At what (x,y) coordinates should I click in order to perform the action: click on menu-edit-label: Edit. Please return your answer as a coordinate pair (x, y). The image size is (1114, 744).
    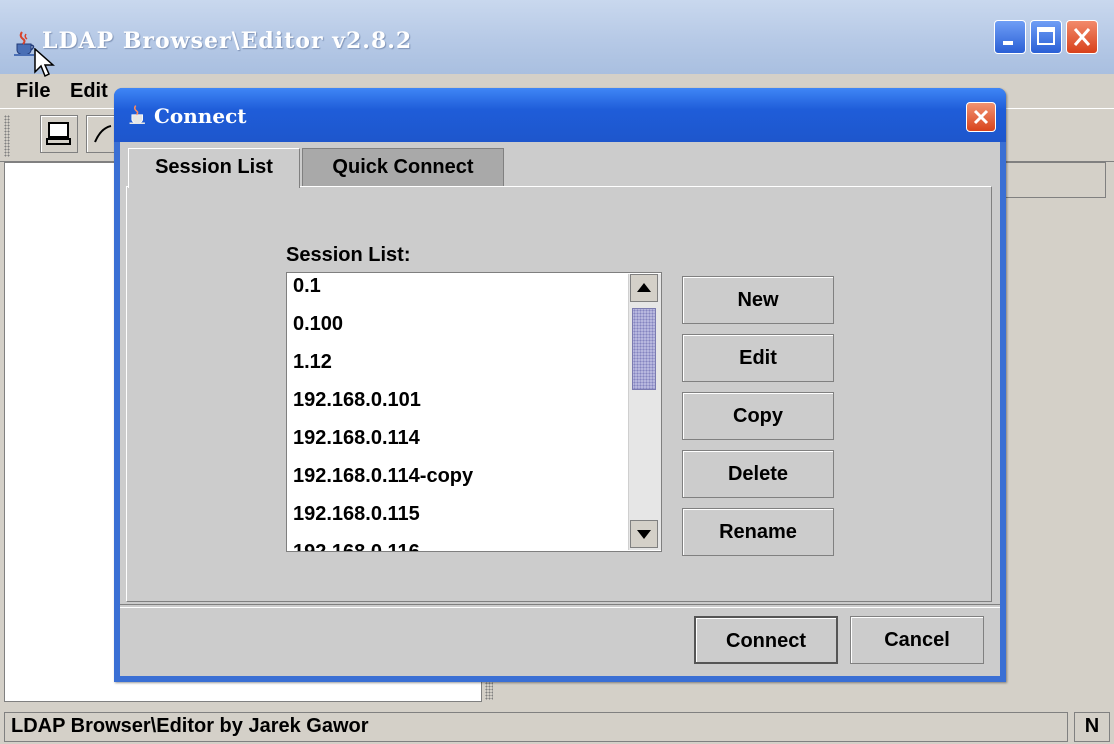
    Looking at the image, I should click on (89, 91).